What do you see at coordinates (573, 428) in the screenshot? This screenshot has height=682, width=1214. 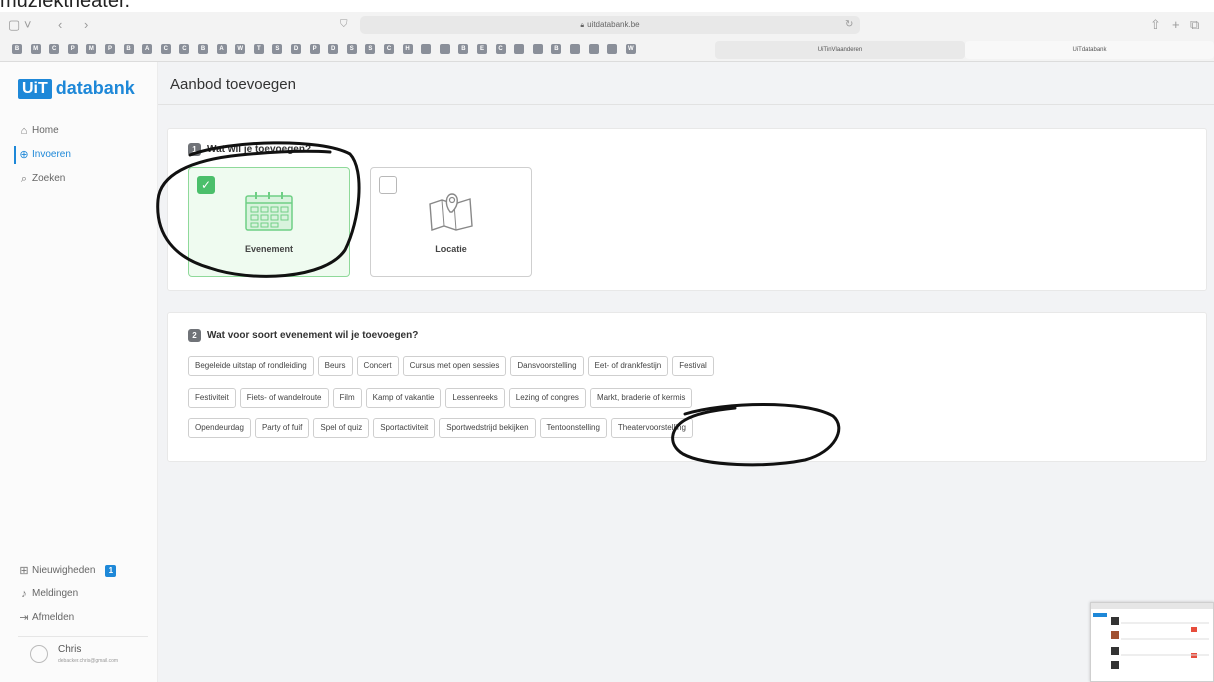 I see `event-type-chip: Tentoonstelling` at bounding box center [573, 428].